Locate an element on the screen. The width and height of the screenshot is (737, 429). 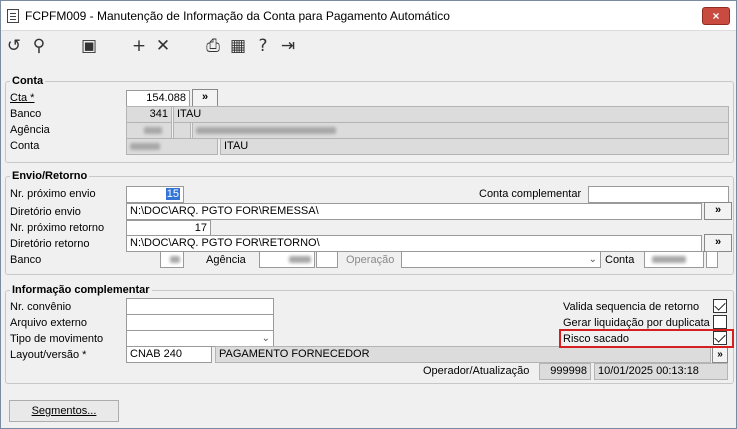
tipo-movimento-label: Tipo de movimento is located at coordinates (57, 339).